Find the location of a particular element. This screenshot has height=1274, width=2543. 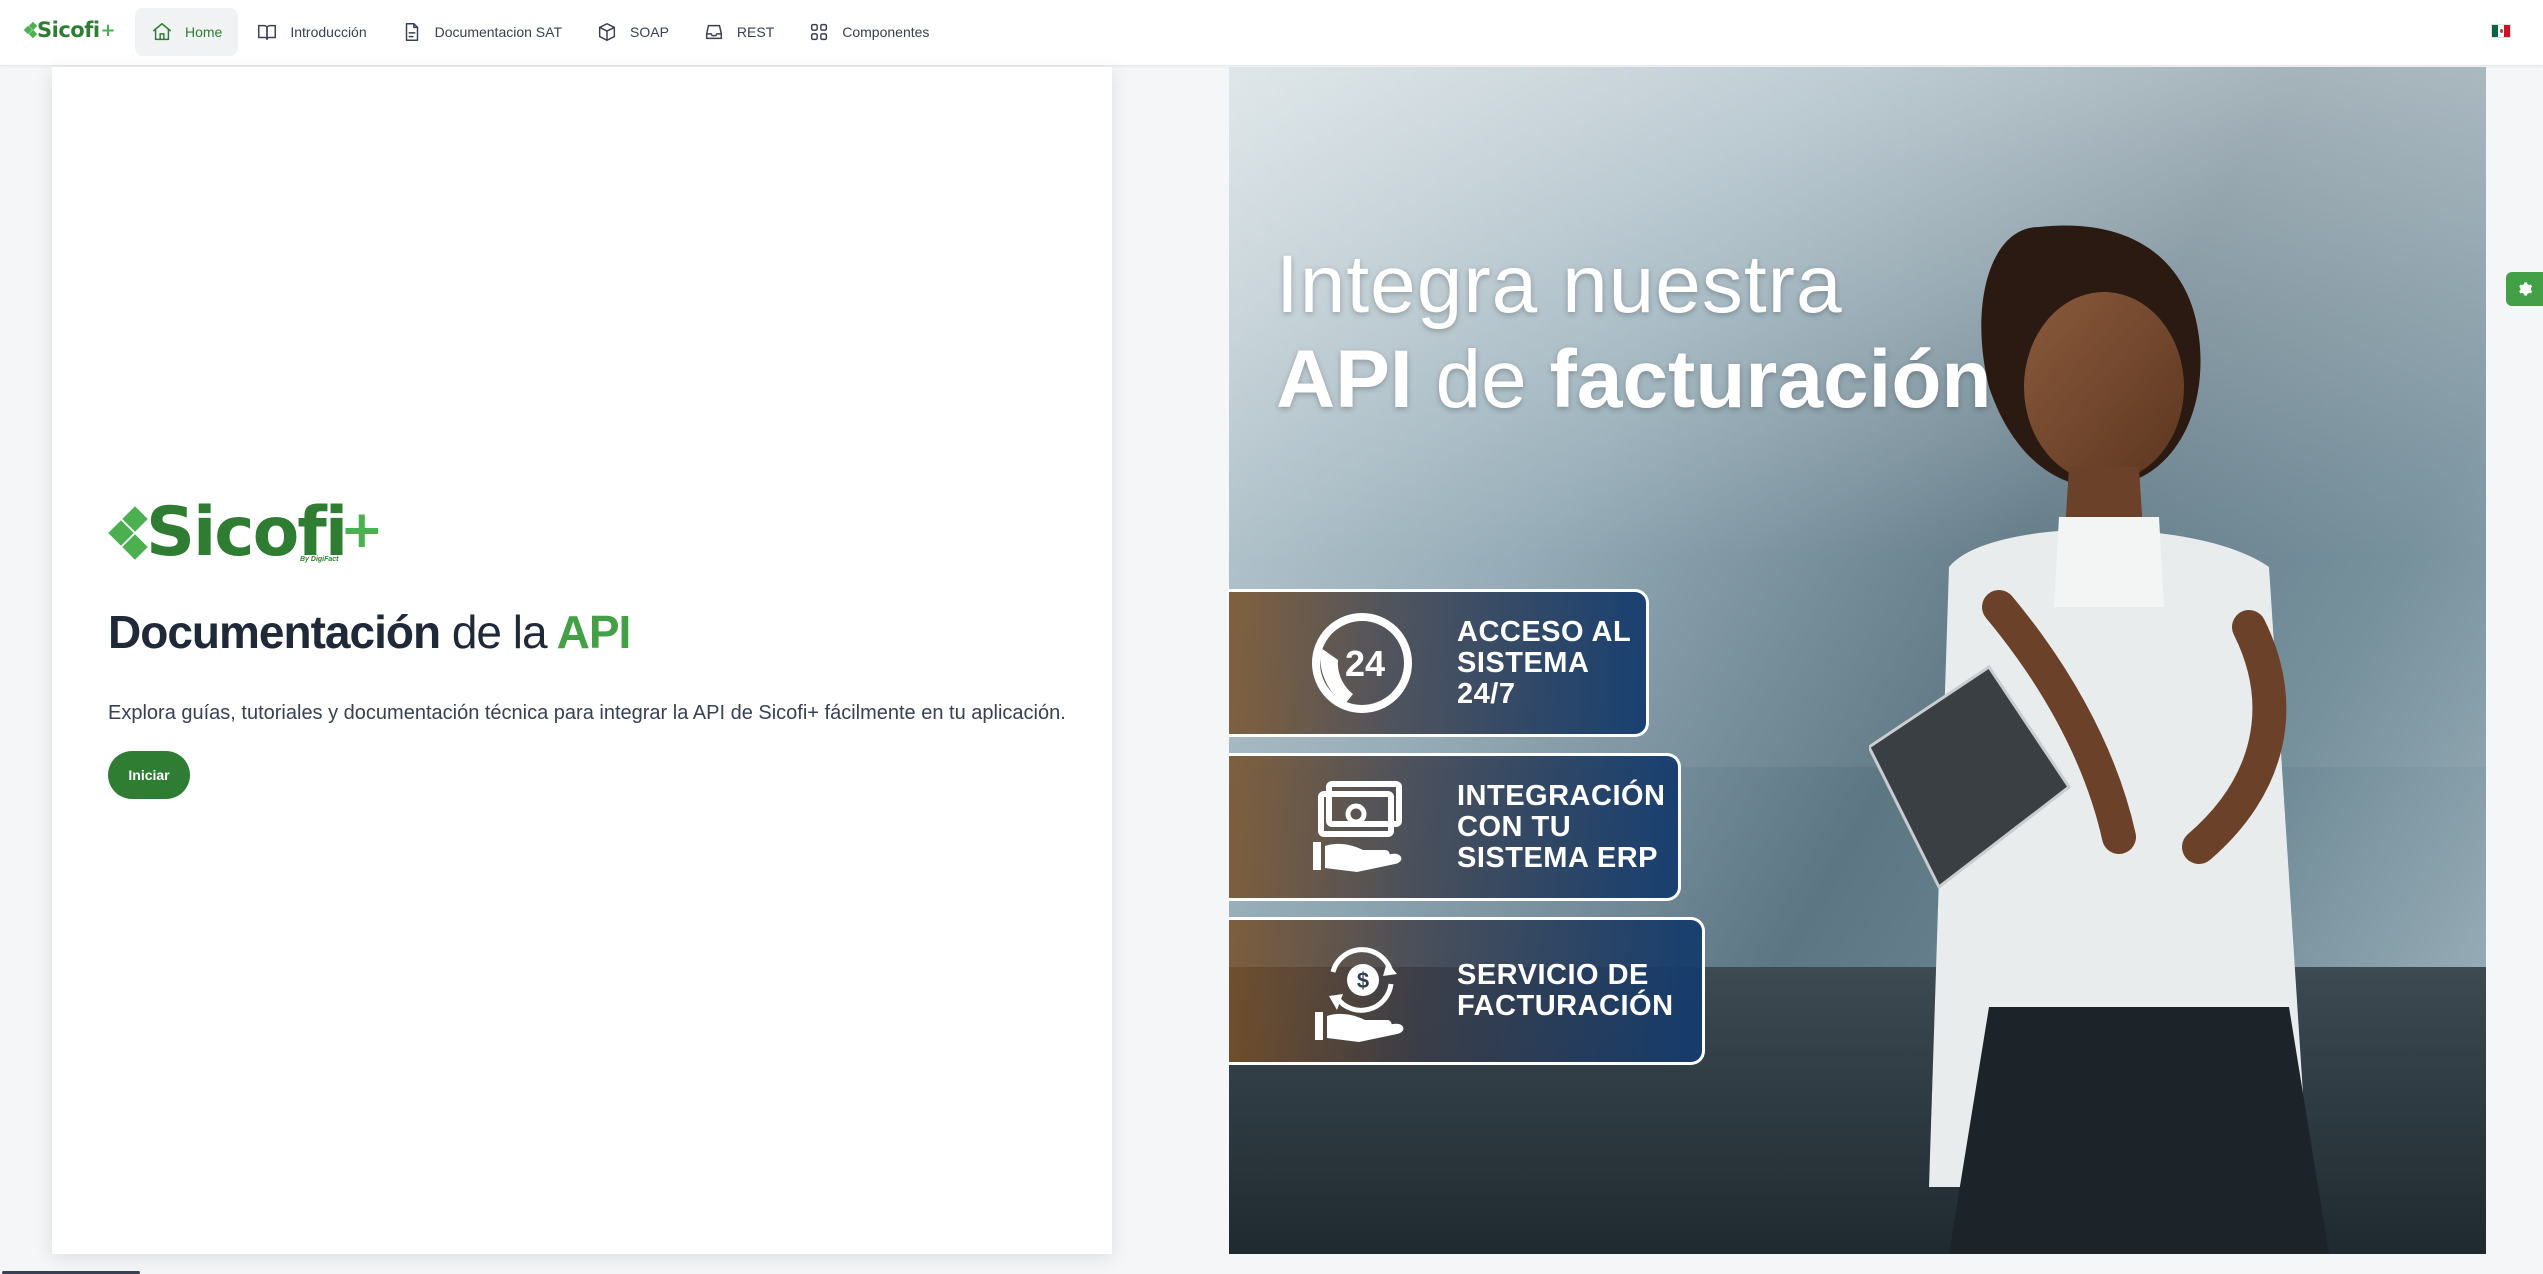

feature-billing-service: $ SERVICIO DE FACTURACIÓN is located at coordinates (1467, 991).